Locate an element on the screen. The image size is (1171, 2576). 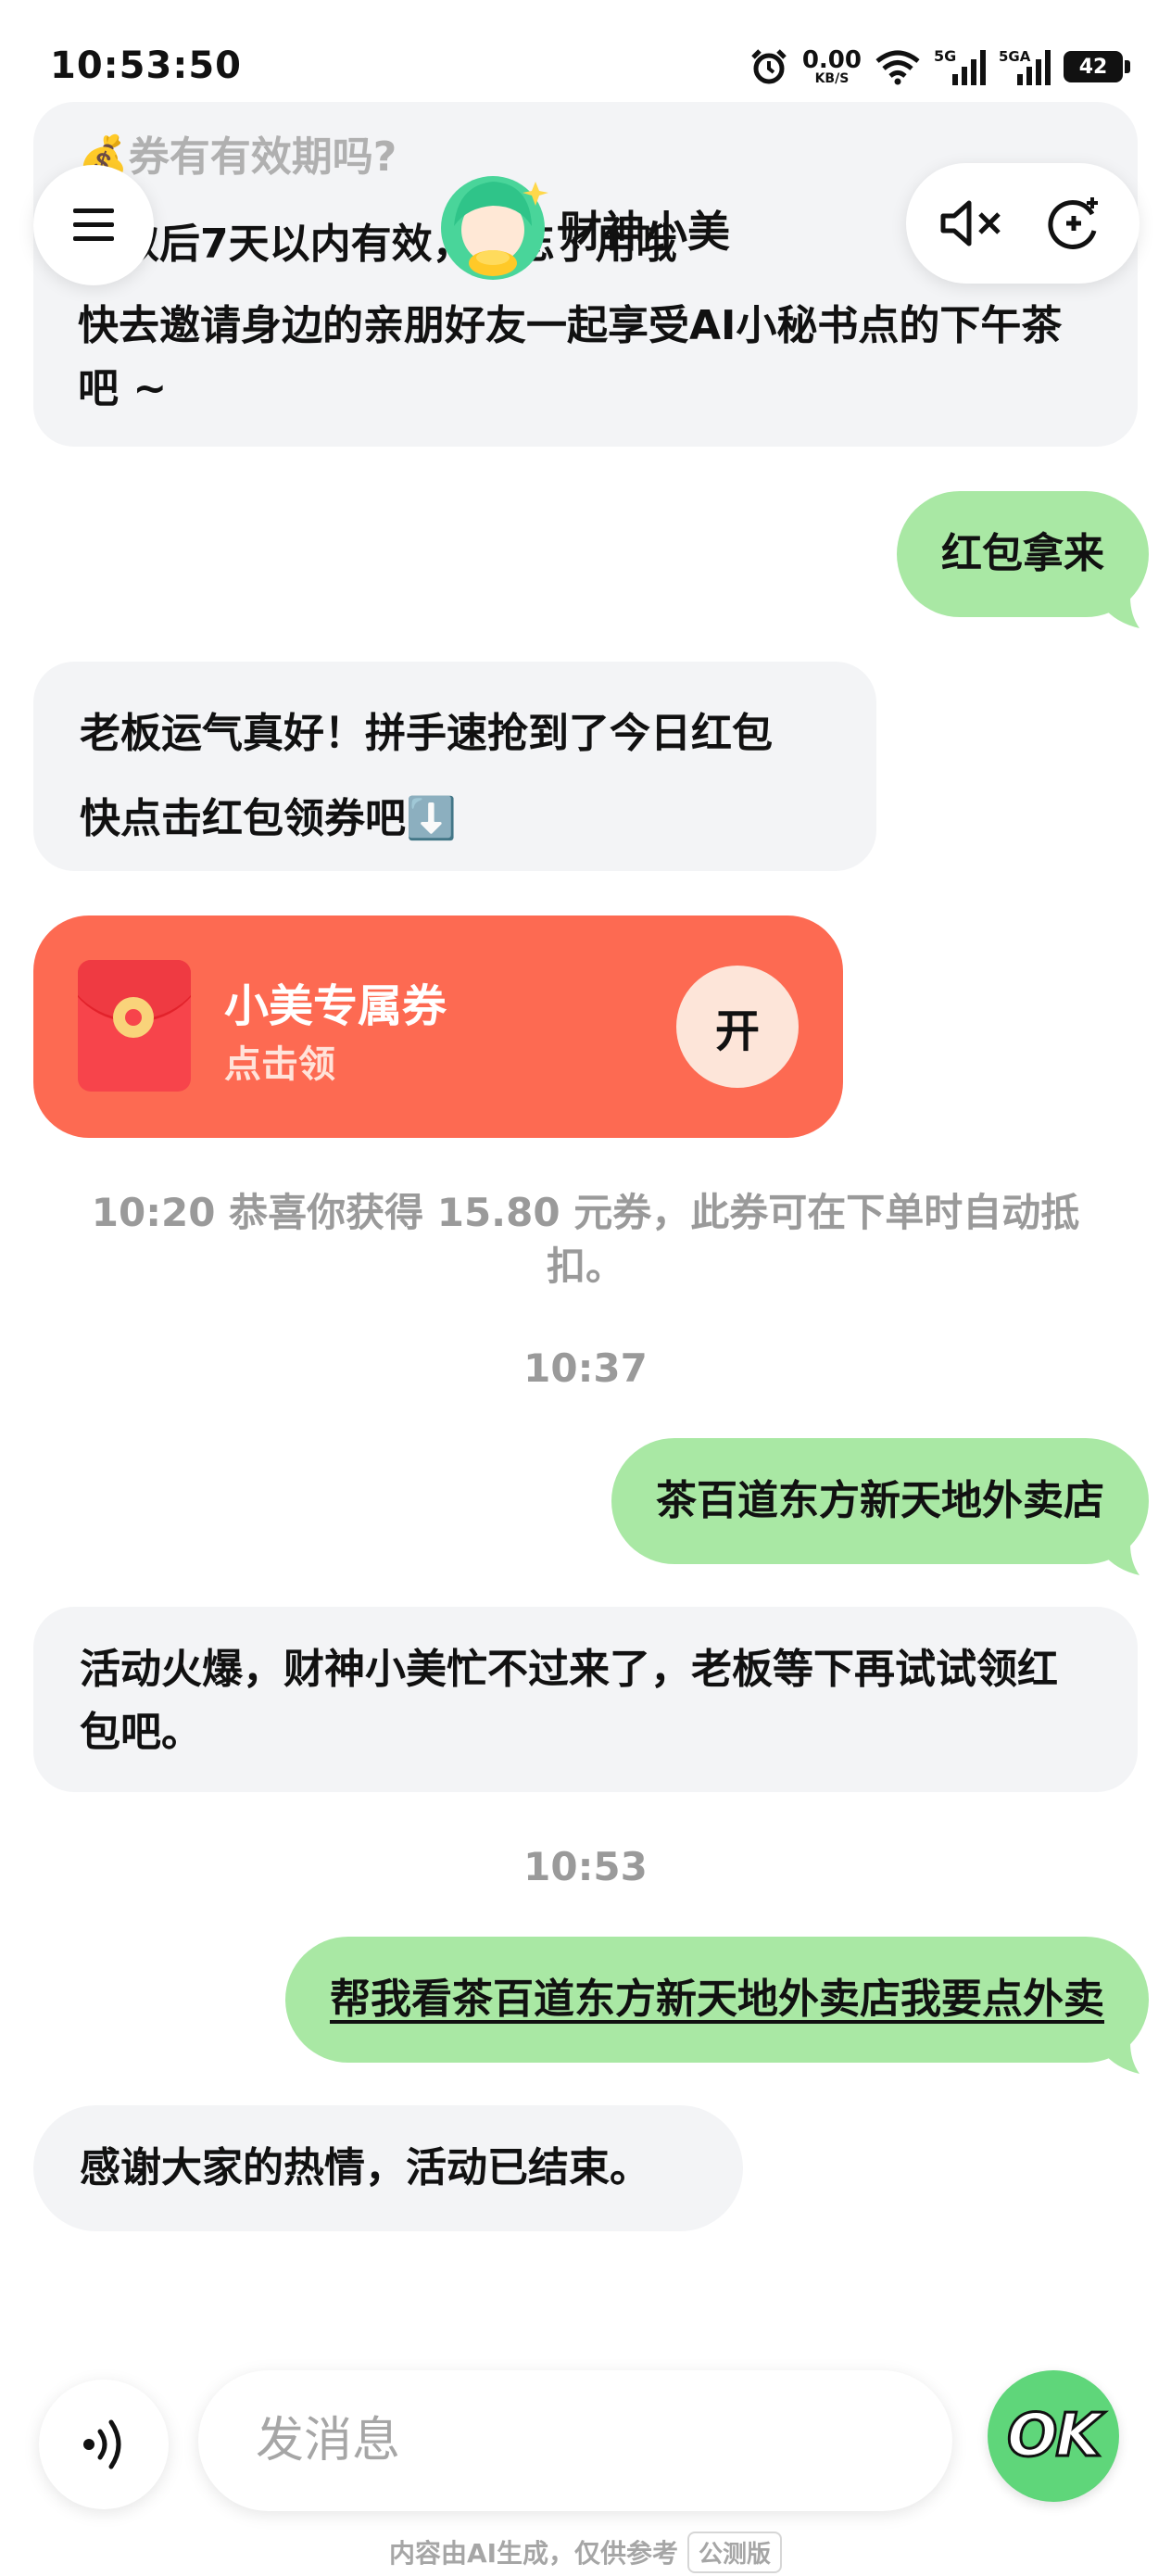
net-speed: 0.00 KB/S is located at coordinates (832, 66).